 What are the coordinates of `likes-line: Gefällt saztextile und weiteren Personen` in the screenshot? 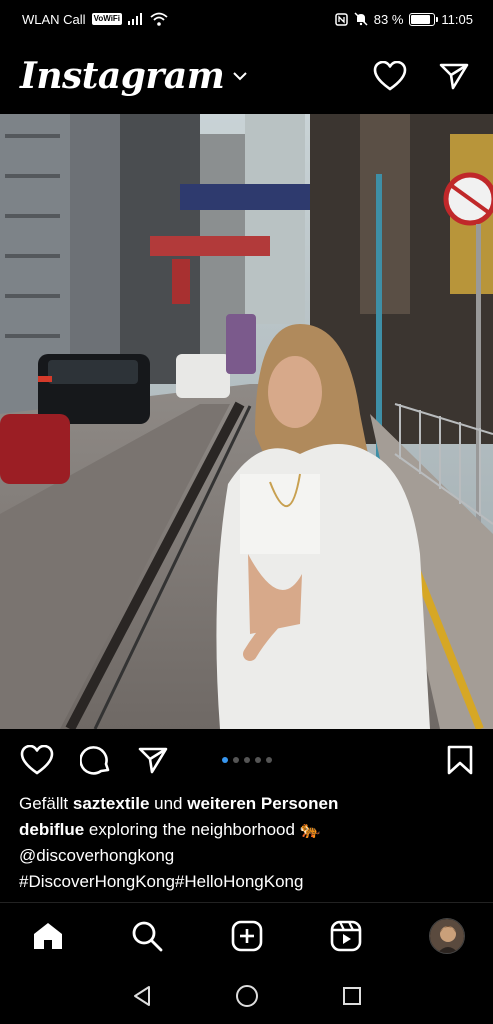 It's located at (249, 804).